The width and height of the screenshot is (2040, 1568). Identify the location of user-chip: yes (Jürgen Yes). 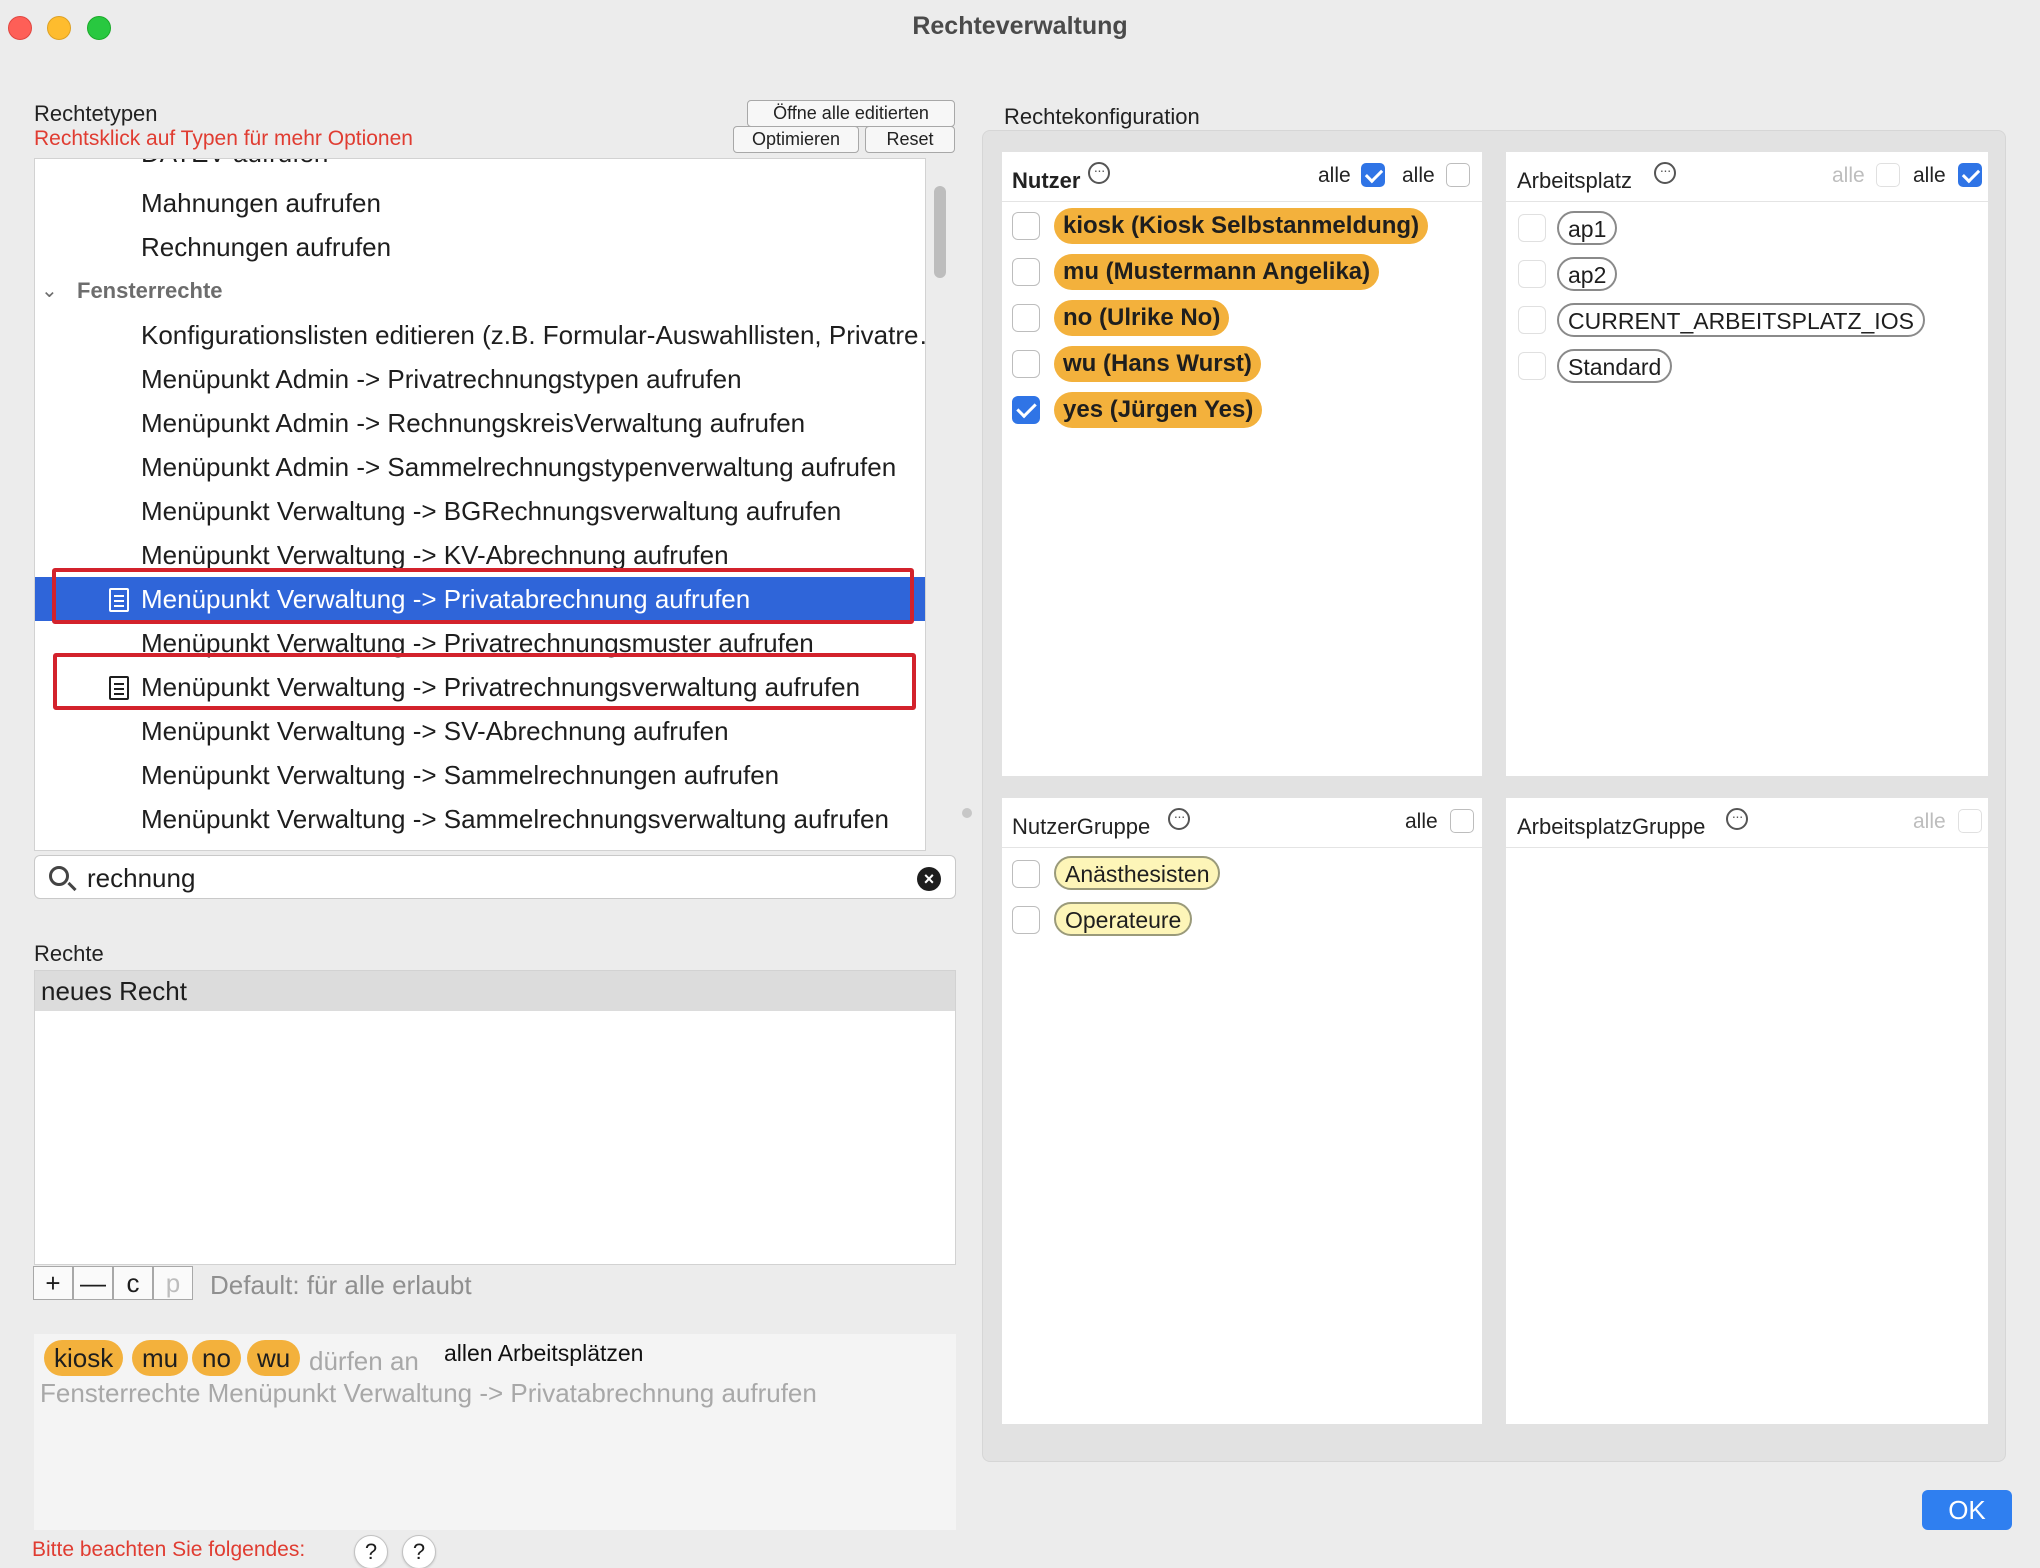
(1158, 410).